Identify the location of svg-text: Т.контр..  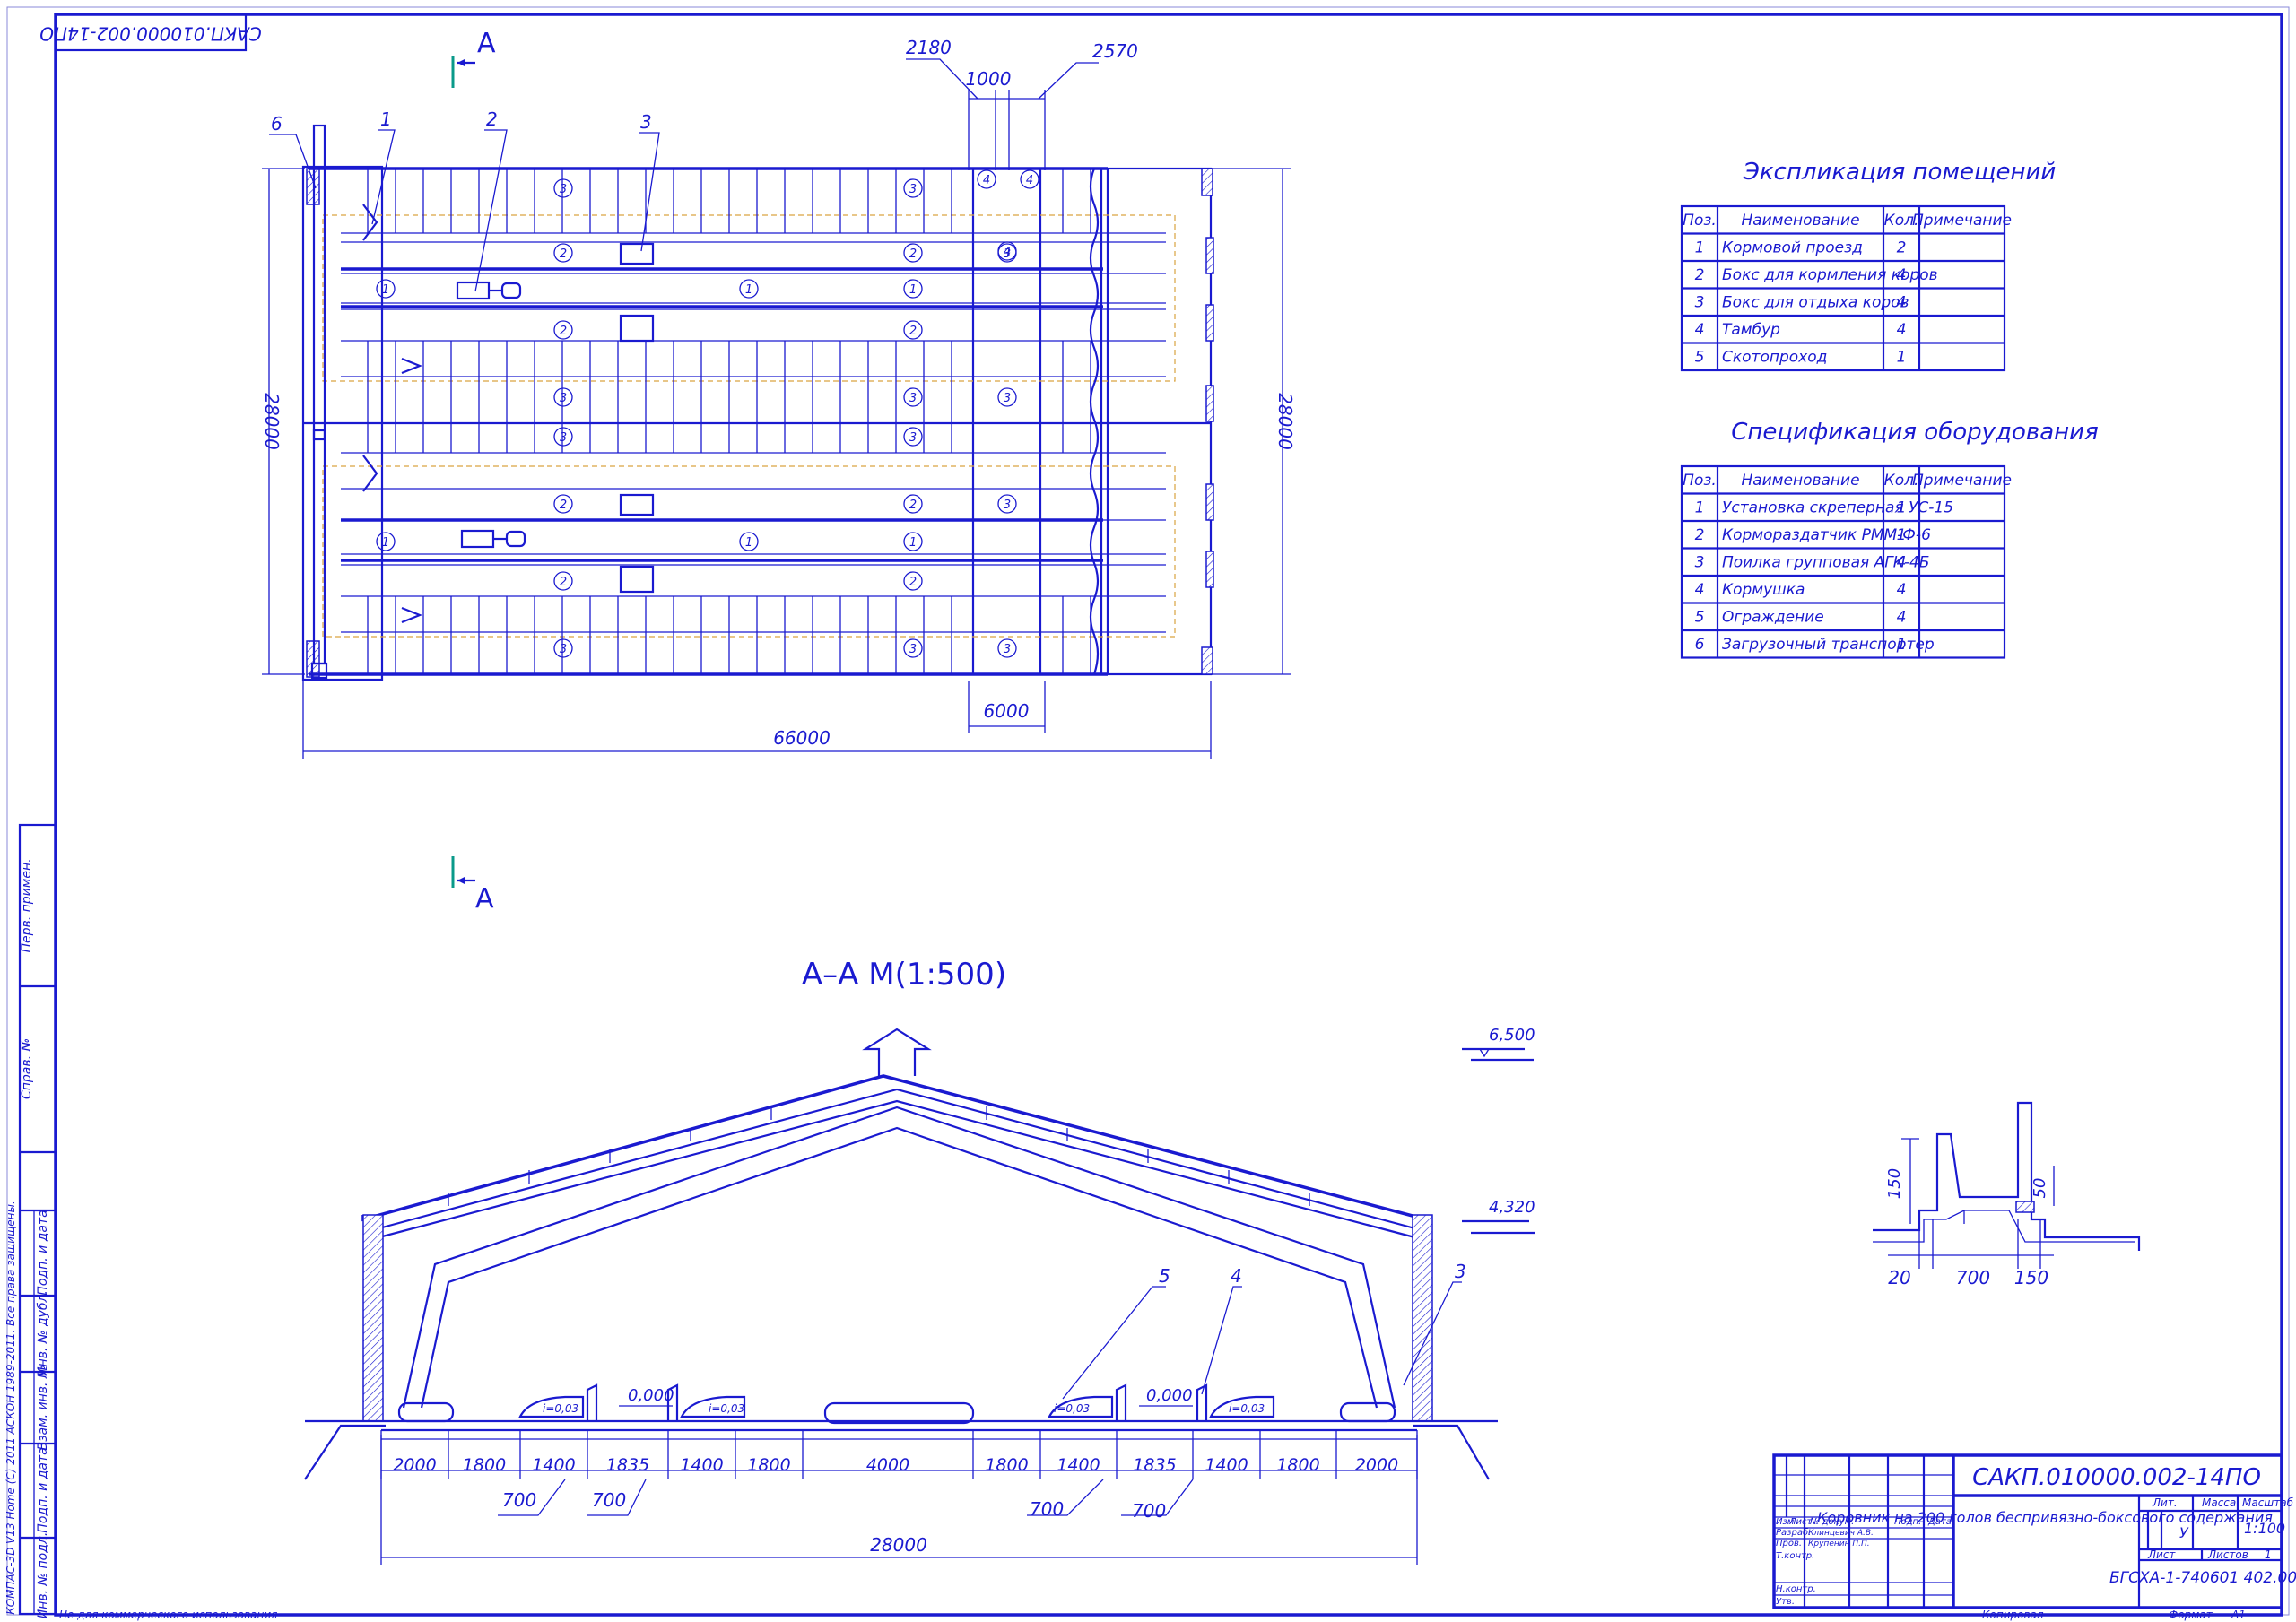
(1795, 1556).